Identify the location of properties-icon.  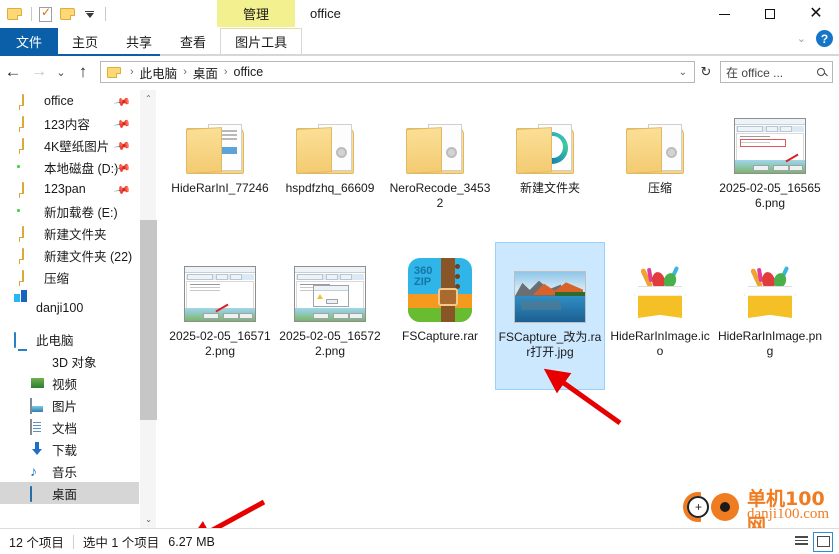
(47, 14).